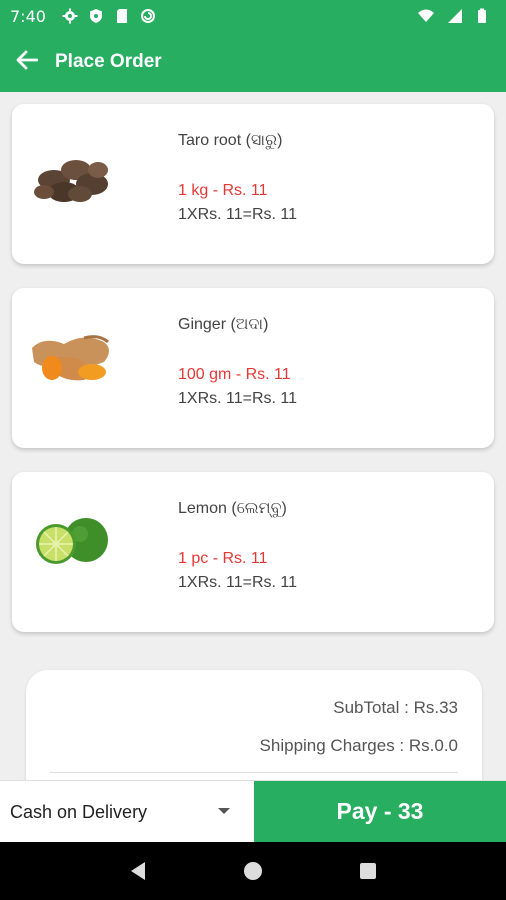 The height and width of the screenshot is (900, 506). Describe the element at coordinates (148, 16) in the screenshot. I see `sync-icon` at that location.